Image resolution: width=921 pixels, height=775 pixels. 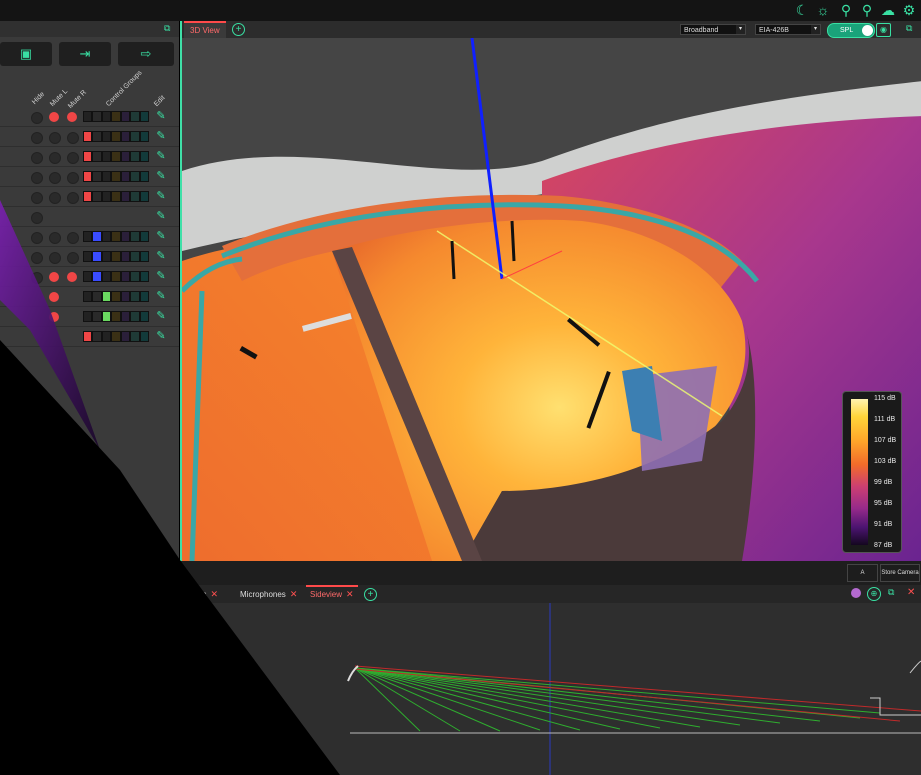 What do you see at coordinates (332, 593) in the screenshot?
I see `tab-sideview: Sideview ✕` at bounding box center [332, 593].